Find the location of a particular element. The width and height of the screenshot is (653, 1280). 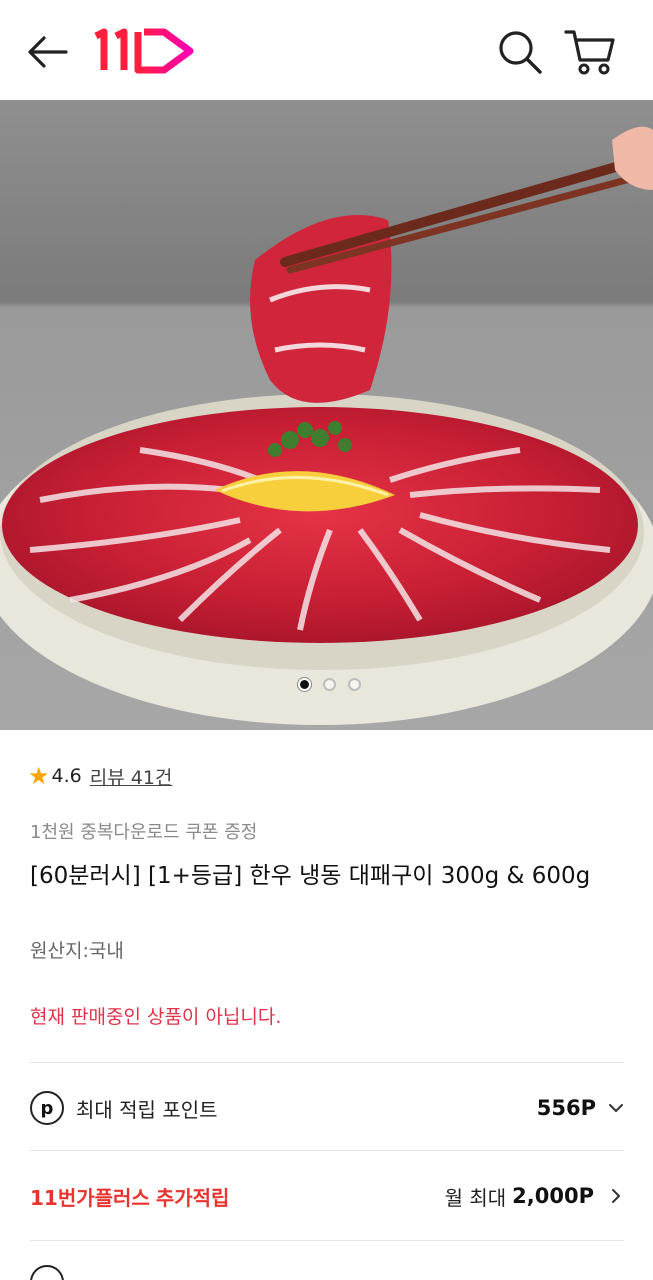

plus-value-prefix: 월 최대 is located at coordinates (475, 1197).